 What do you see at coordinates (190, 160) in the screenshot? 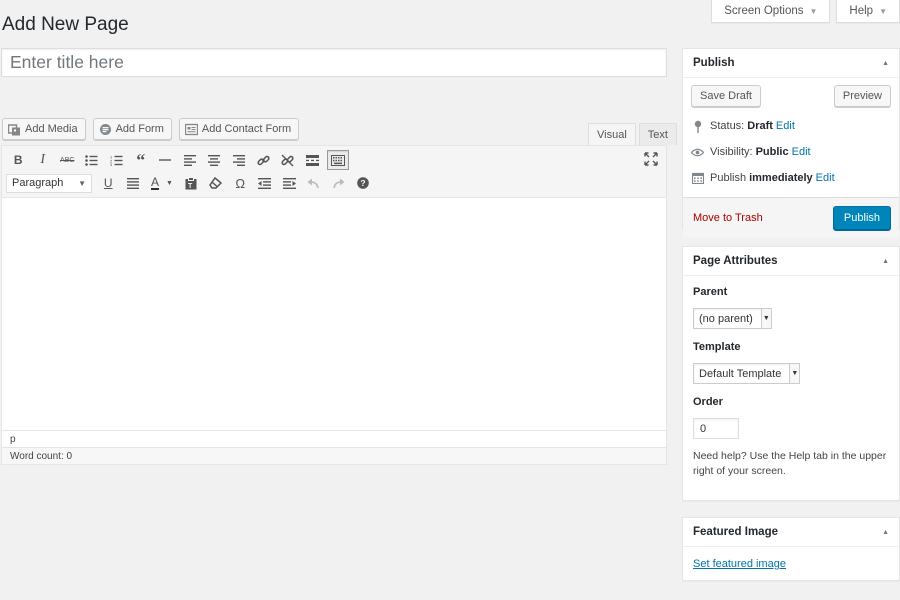
I see `align-left-icon` at bounding box center [190, 160].